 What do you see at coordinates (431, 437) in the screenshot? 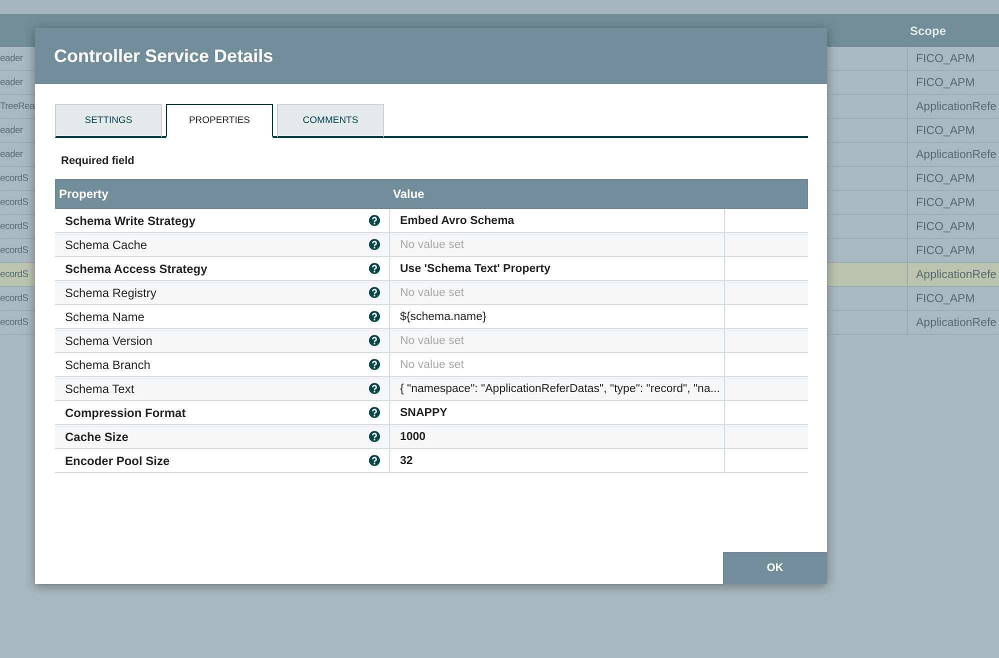
I see `table-row: Cache Size 1000` at bounding box center [431, 437].